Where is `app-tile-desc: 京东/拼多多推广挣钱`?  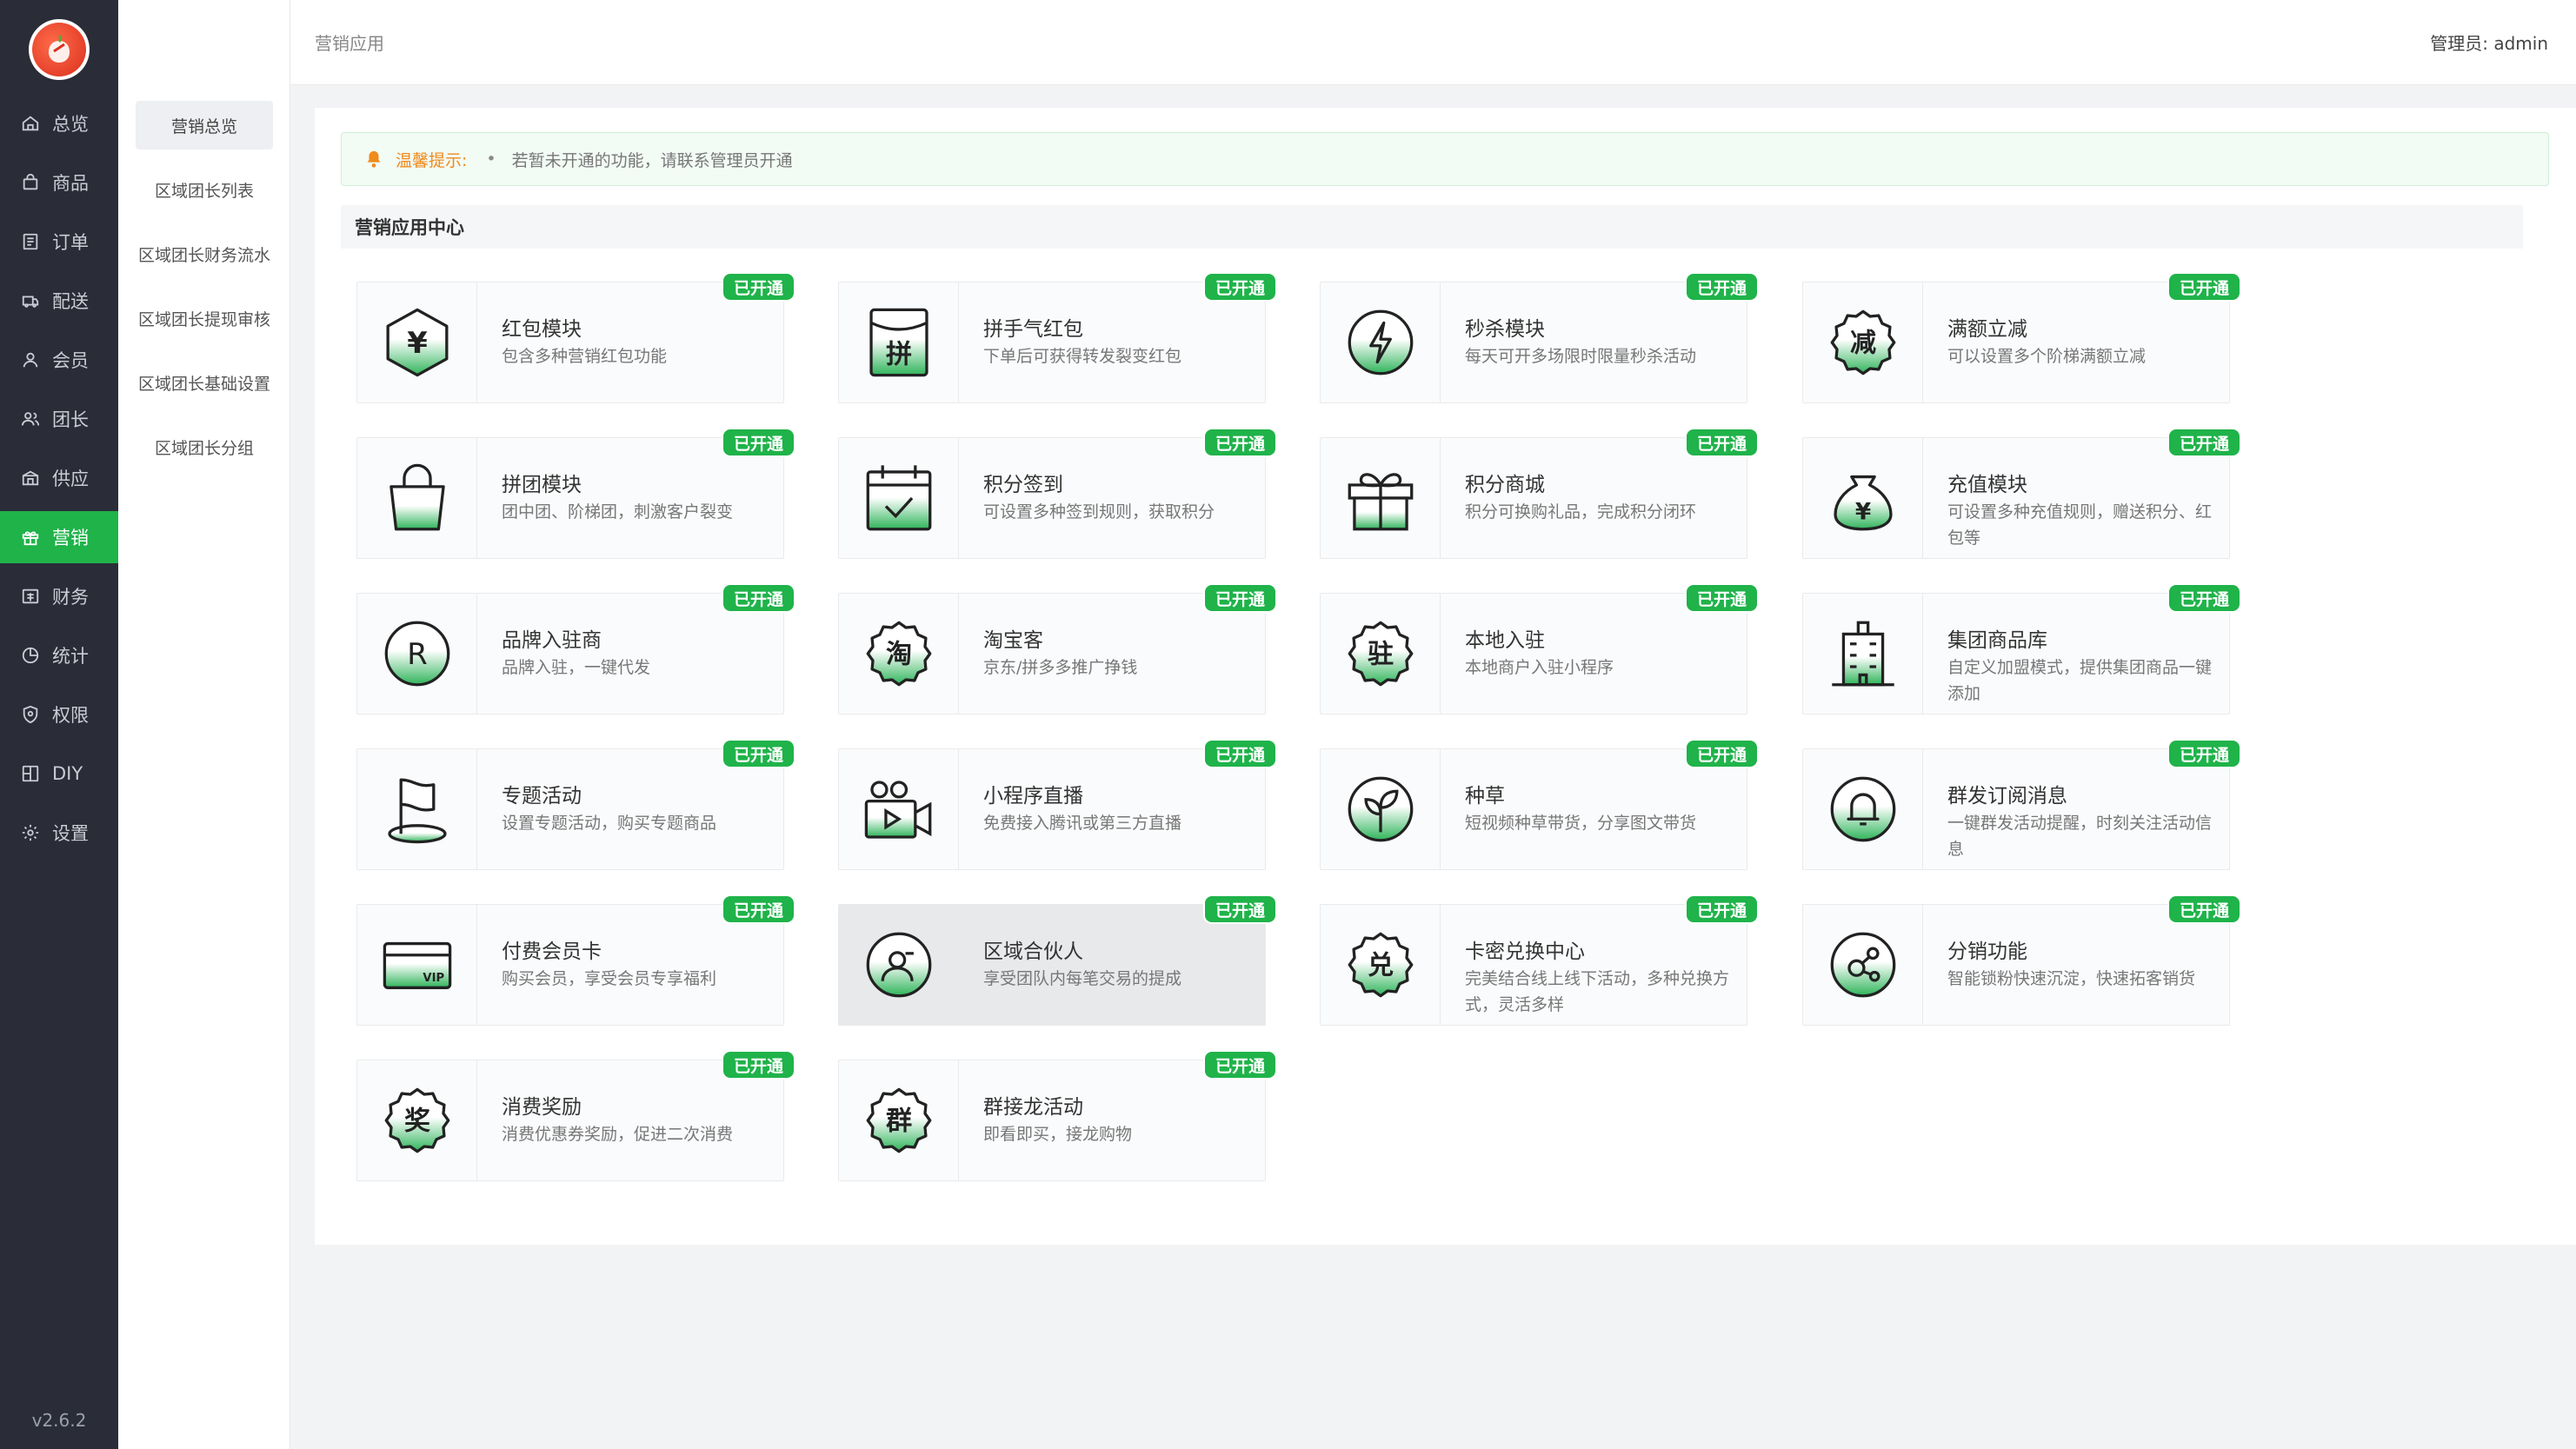
app-tile-desc: 京东/拼多多推广挣钱 is located at coordinates (1060, 667).